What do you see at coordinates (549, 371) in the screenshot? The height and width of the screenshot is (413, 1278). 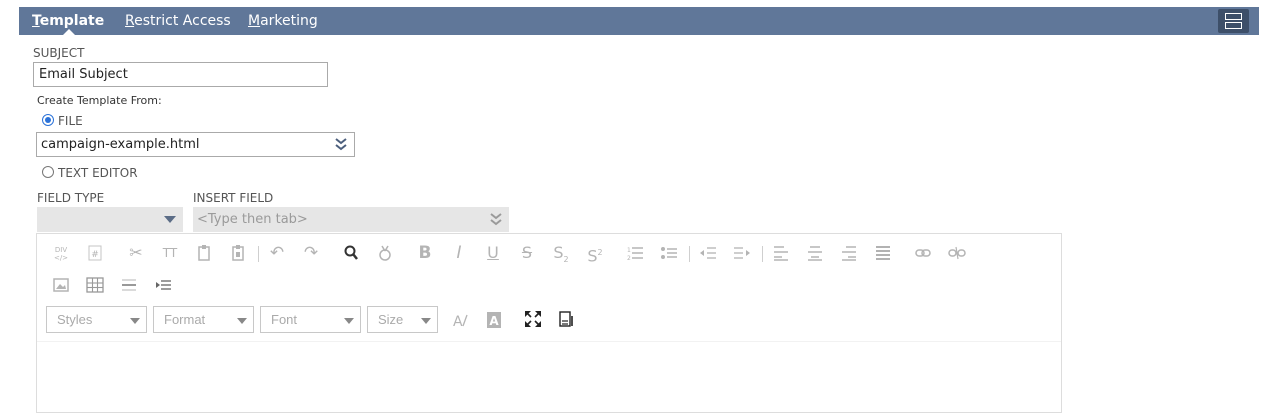 I see `editor-content-area` at bounding box center [549, 371].